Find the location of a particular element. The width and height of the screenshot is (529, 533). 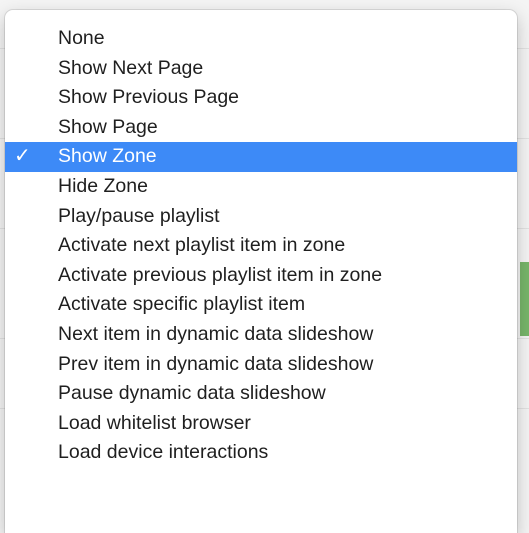

menu-item-label: Show Previous Page is located at coordinates (149, 97).